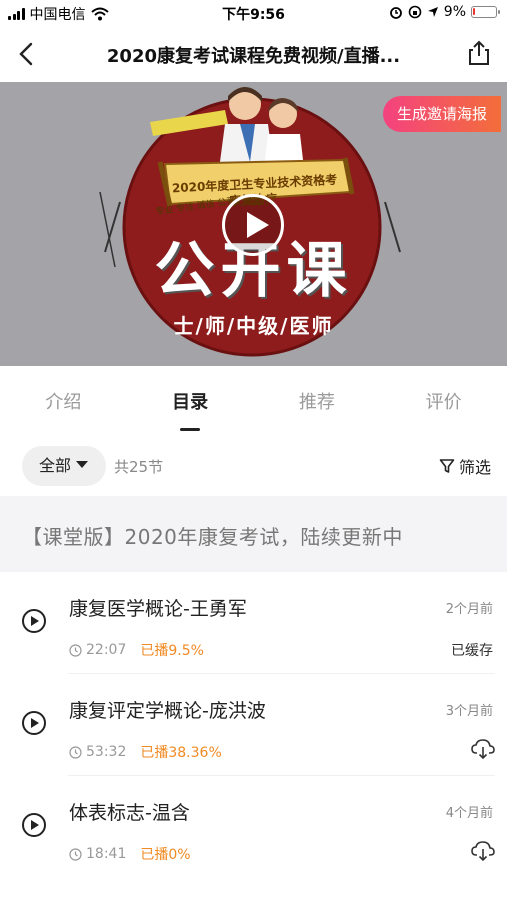 The image size is (507, 900). I want to click on filter-label: 筛选, so click(474, 467).